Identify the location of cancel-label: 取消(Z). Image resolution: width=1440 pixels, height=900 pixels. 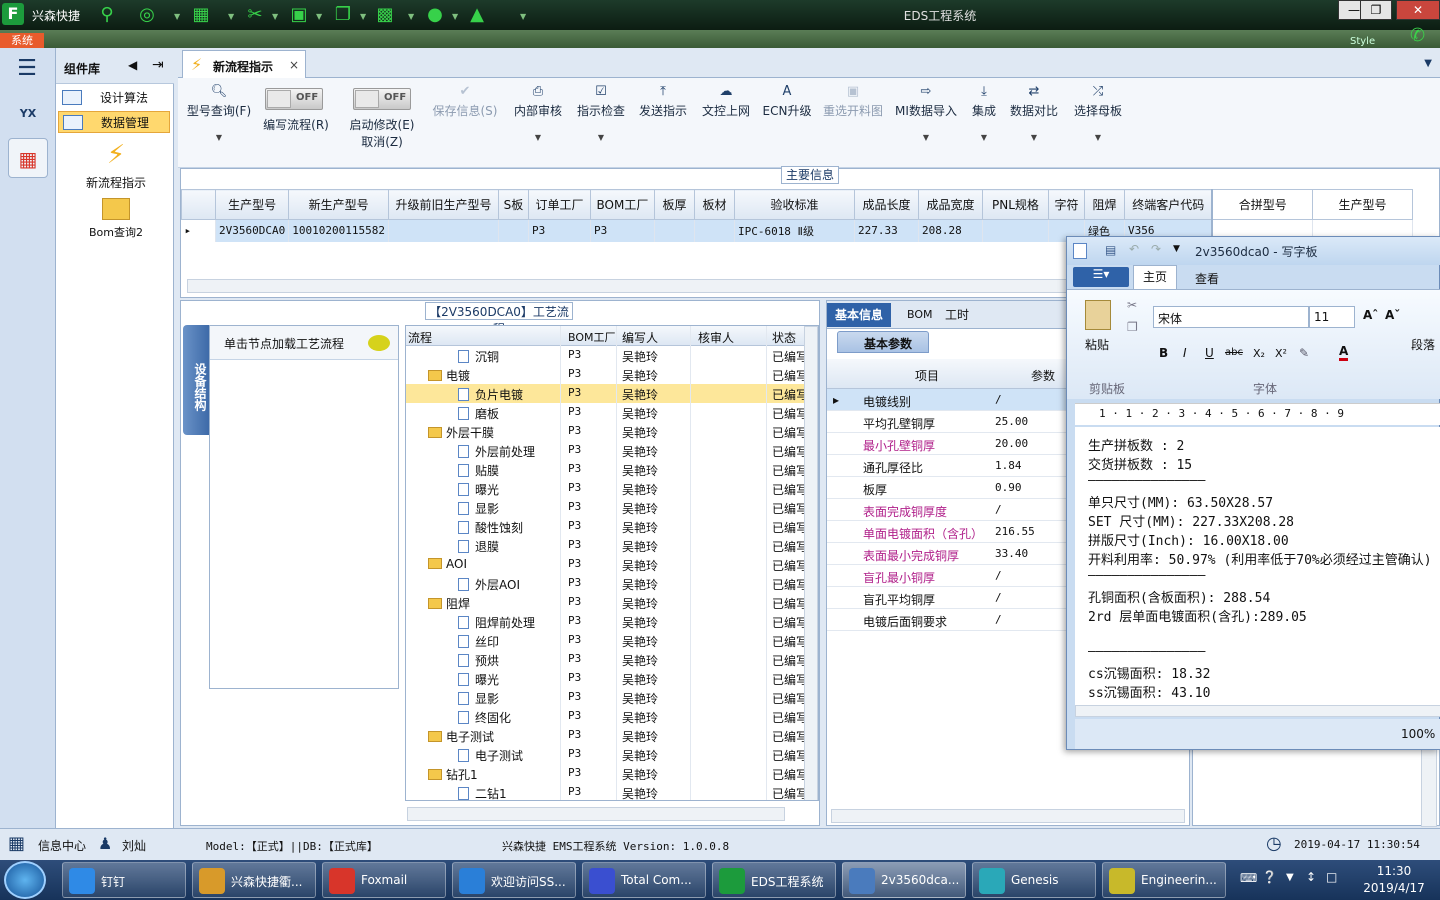
(382, 141).